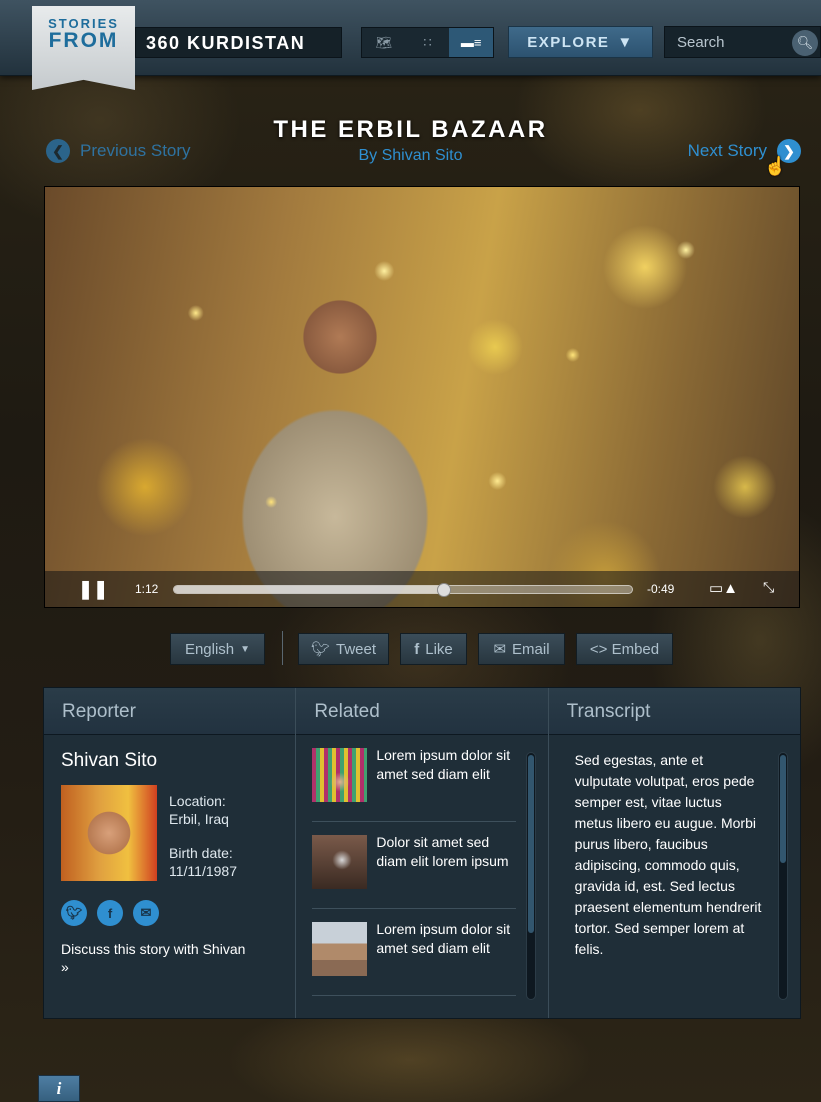 This screenshot has width=821, height=1102. I want to click on reporter-avatar, so click(109, 833).